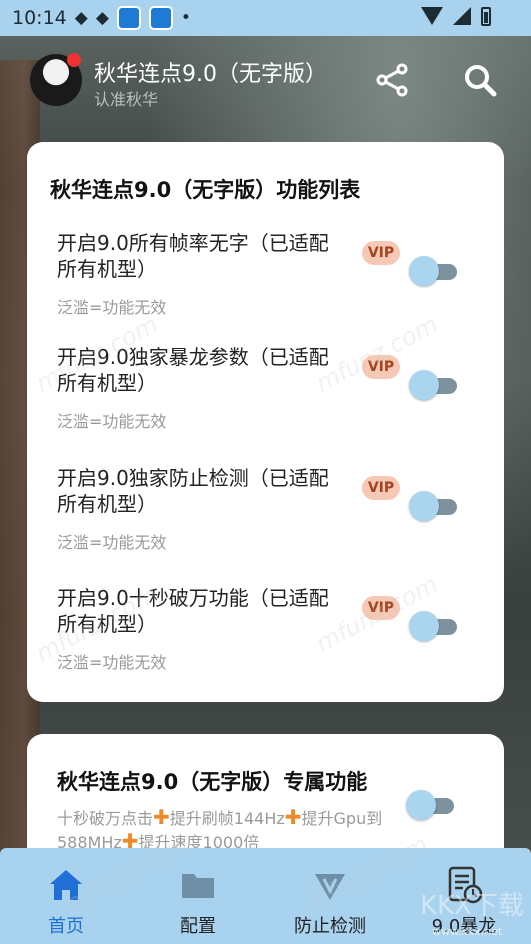  What do you see at coordinates (265, 18) in the screenshot?
I see `status-bar: 10:14 ◆ ◆ •` at bounding box center [265, 18].